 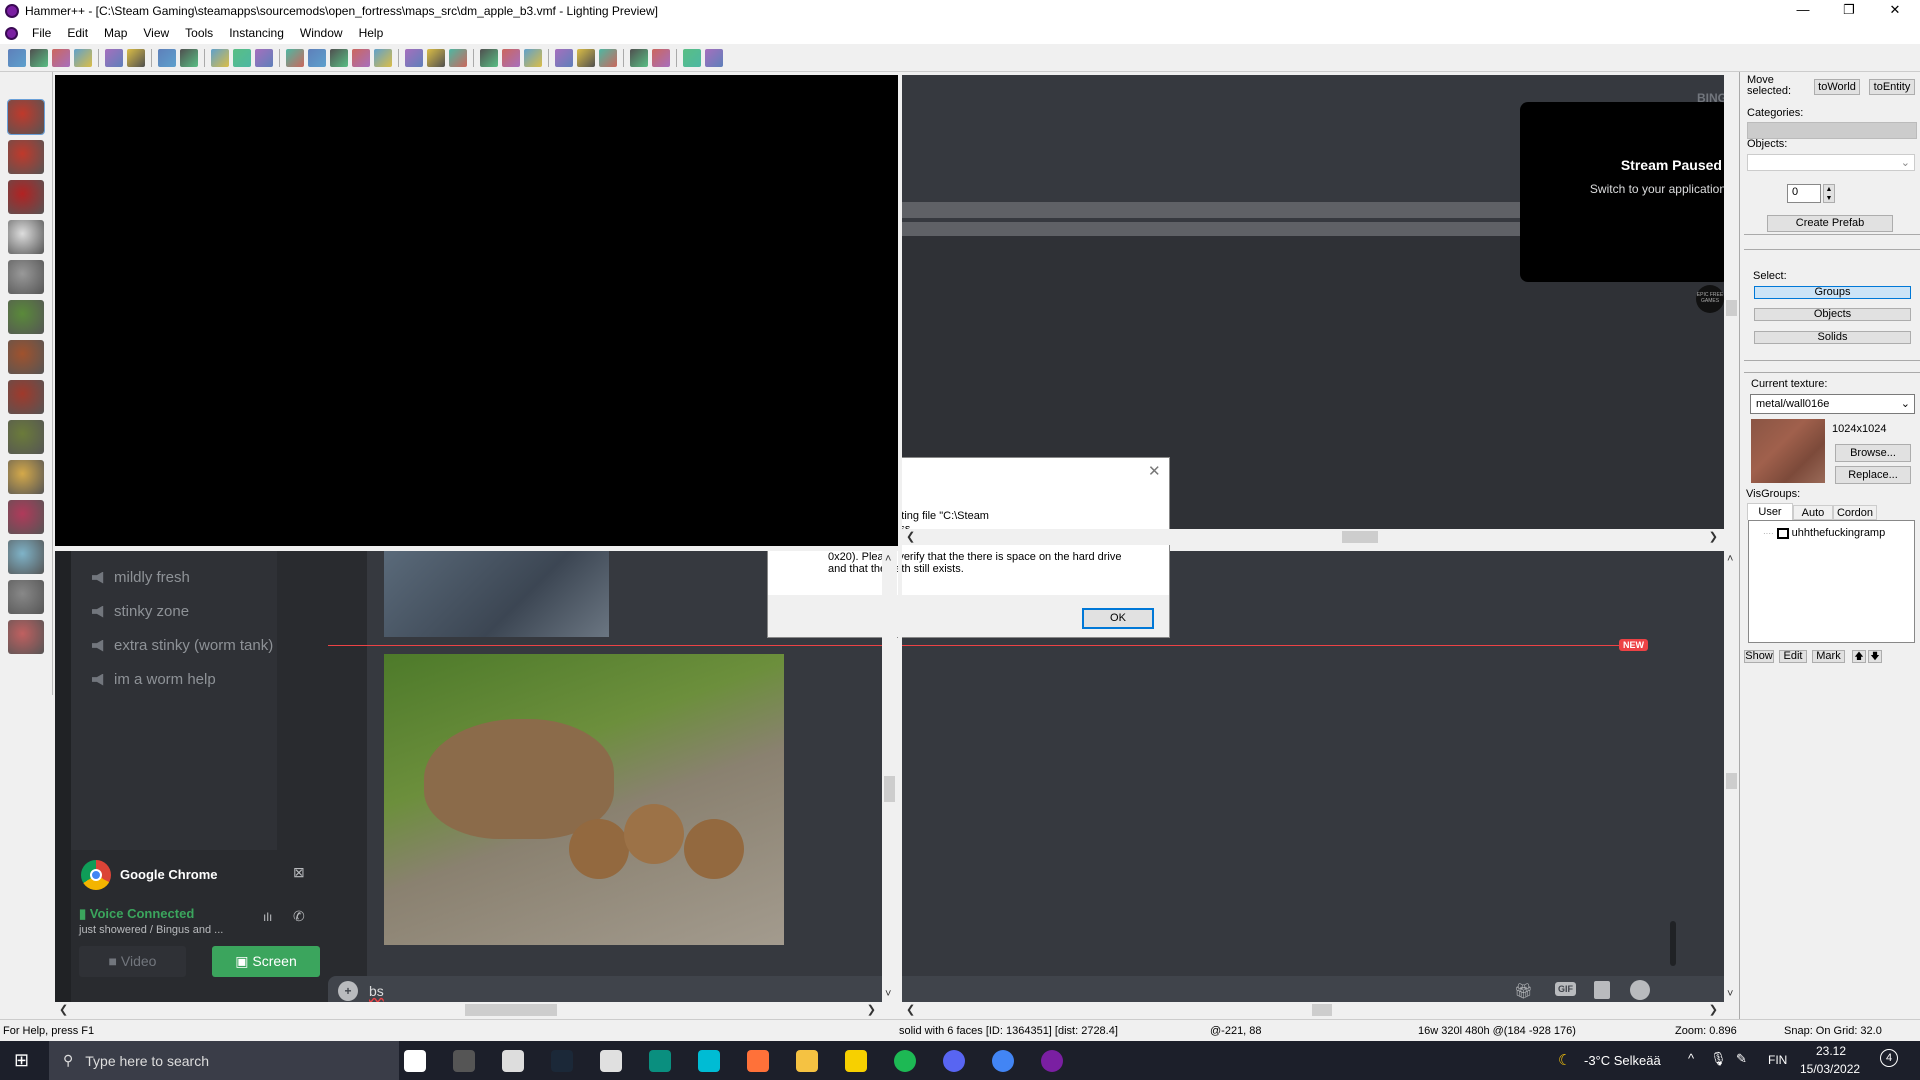 I want to click on select-objects-button: Objects, so click(x=1832, y=314).